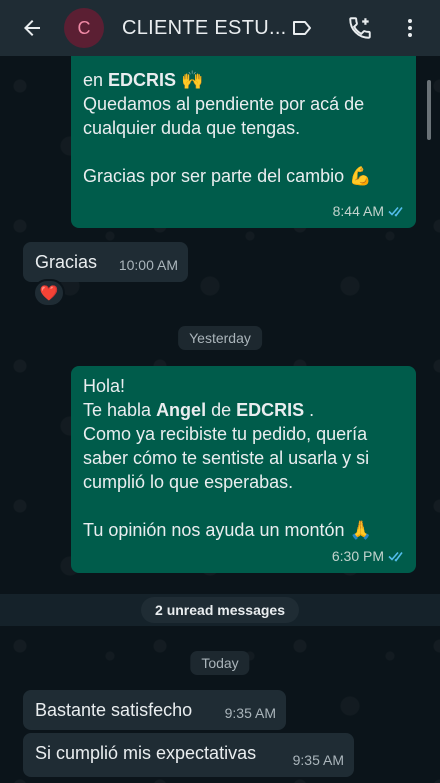 The height and width of the screenshot is (783, 440). I want to click on message-time: 10:00 AM, so click(148, 265).